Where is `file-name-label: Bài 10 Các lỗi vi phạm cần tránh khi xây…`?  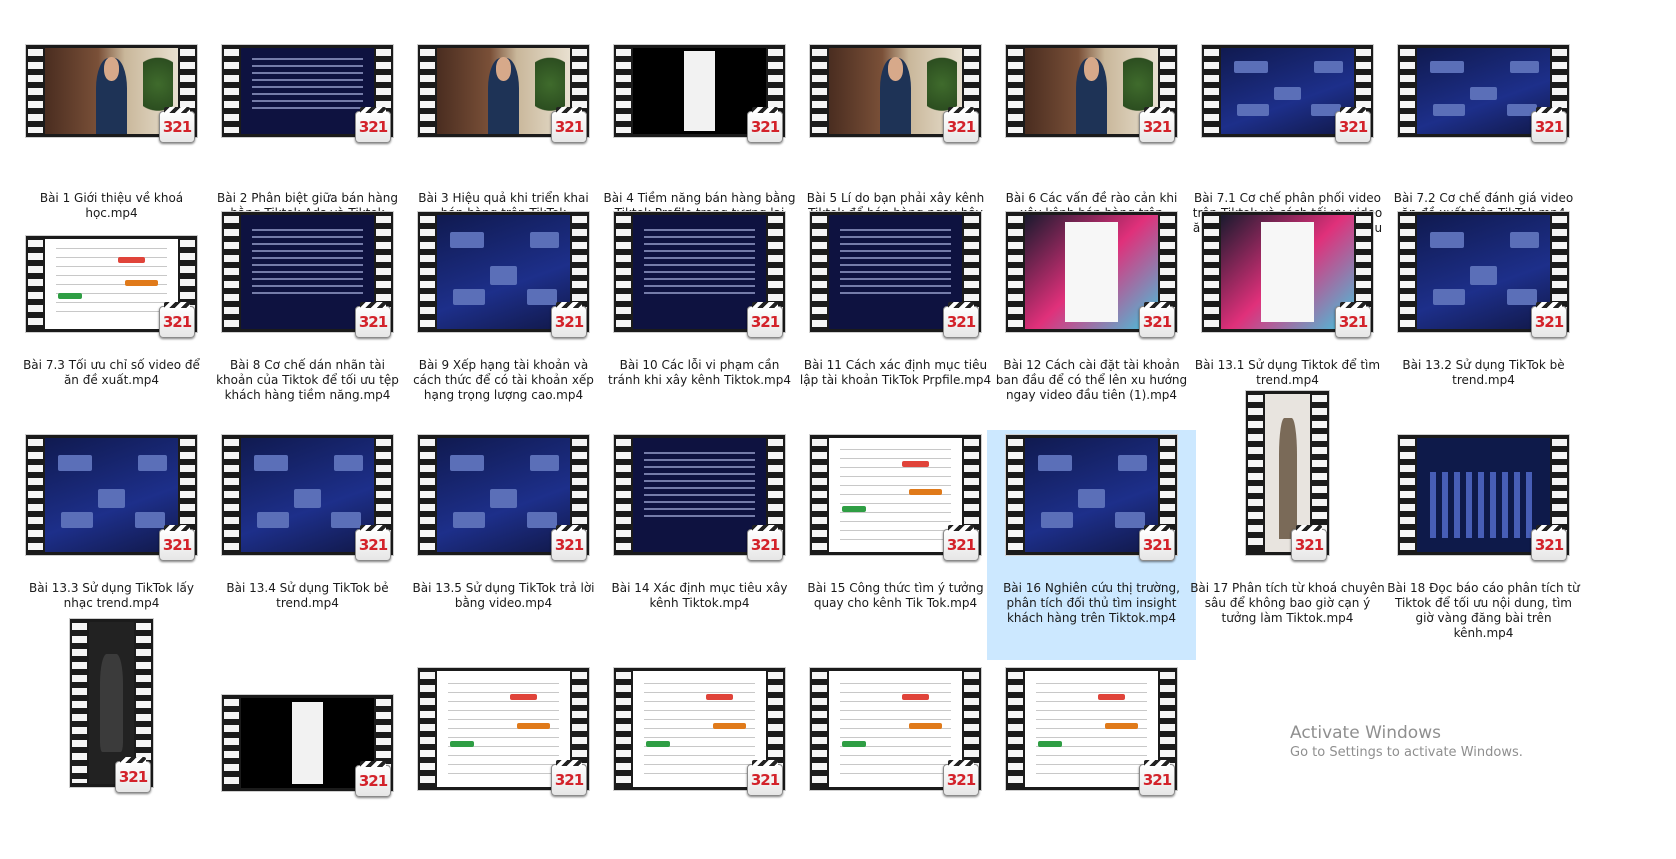
file-name-label: Bài 10 Các lỗi vi phạm cần tránh khi xây… is located at coordinates (699, 372).